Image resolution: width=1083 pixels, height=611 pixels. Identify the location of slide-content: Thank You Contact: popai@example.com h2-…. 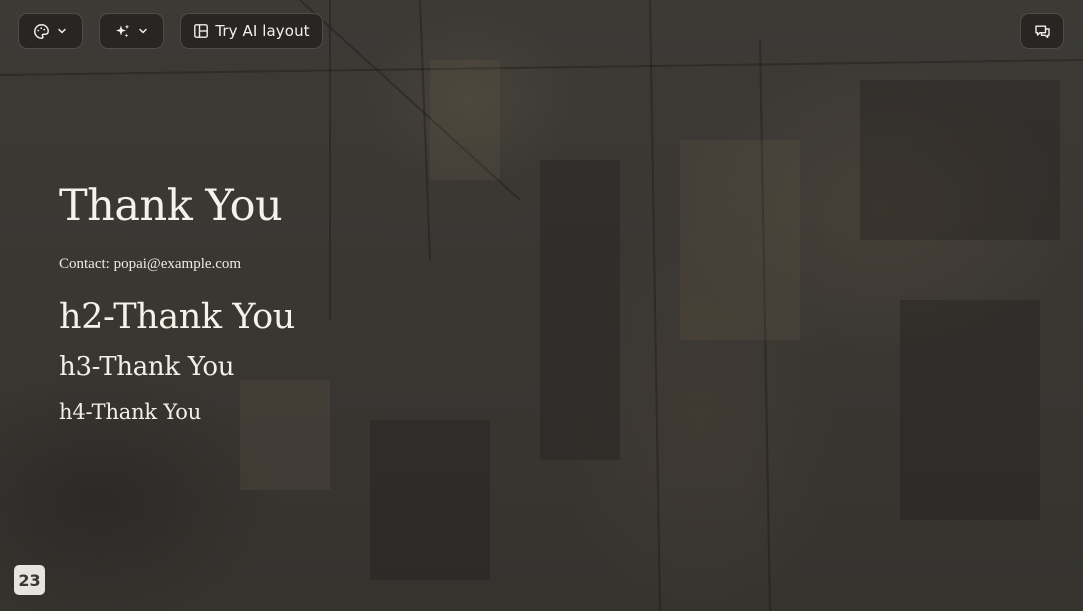
(177, 302).